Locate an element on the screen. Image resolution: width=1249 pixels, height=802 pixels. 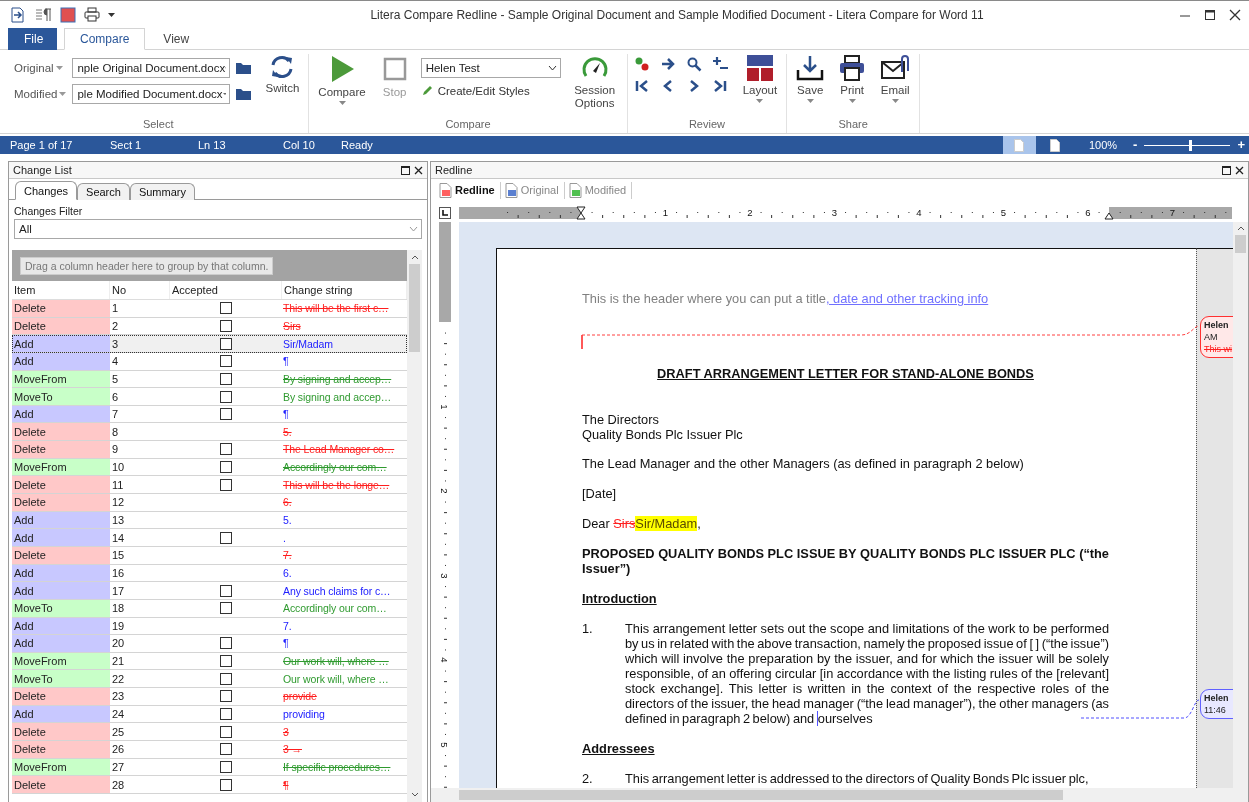
page-view-button is located at coordinates (1019, 145).